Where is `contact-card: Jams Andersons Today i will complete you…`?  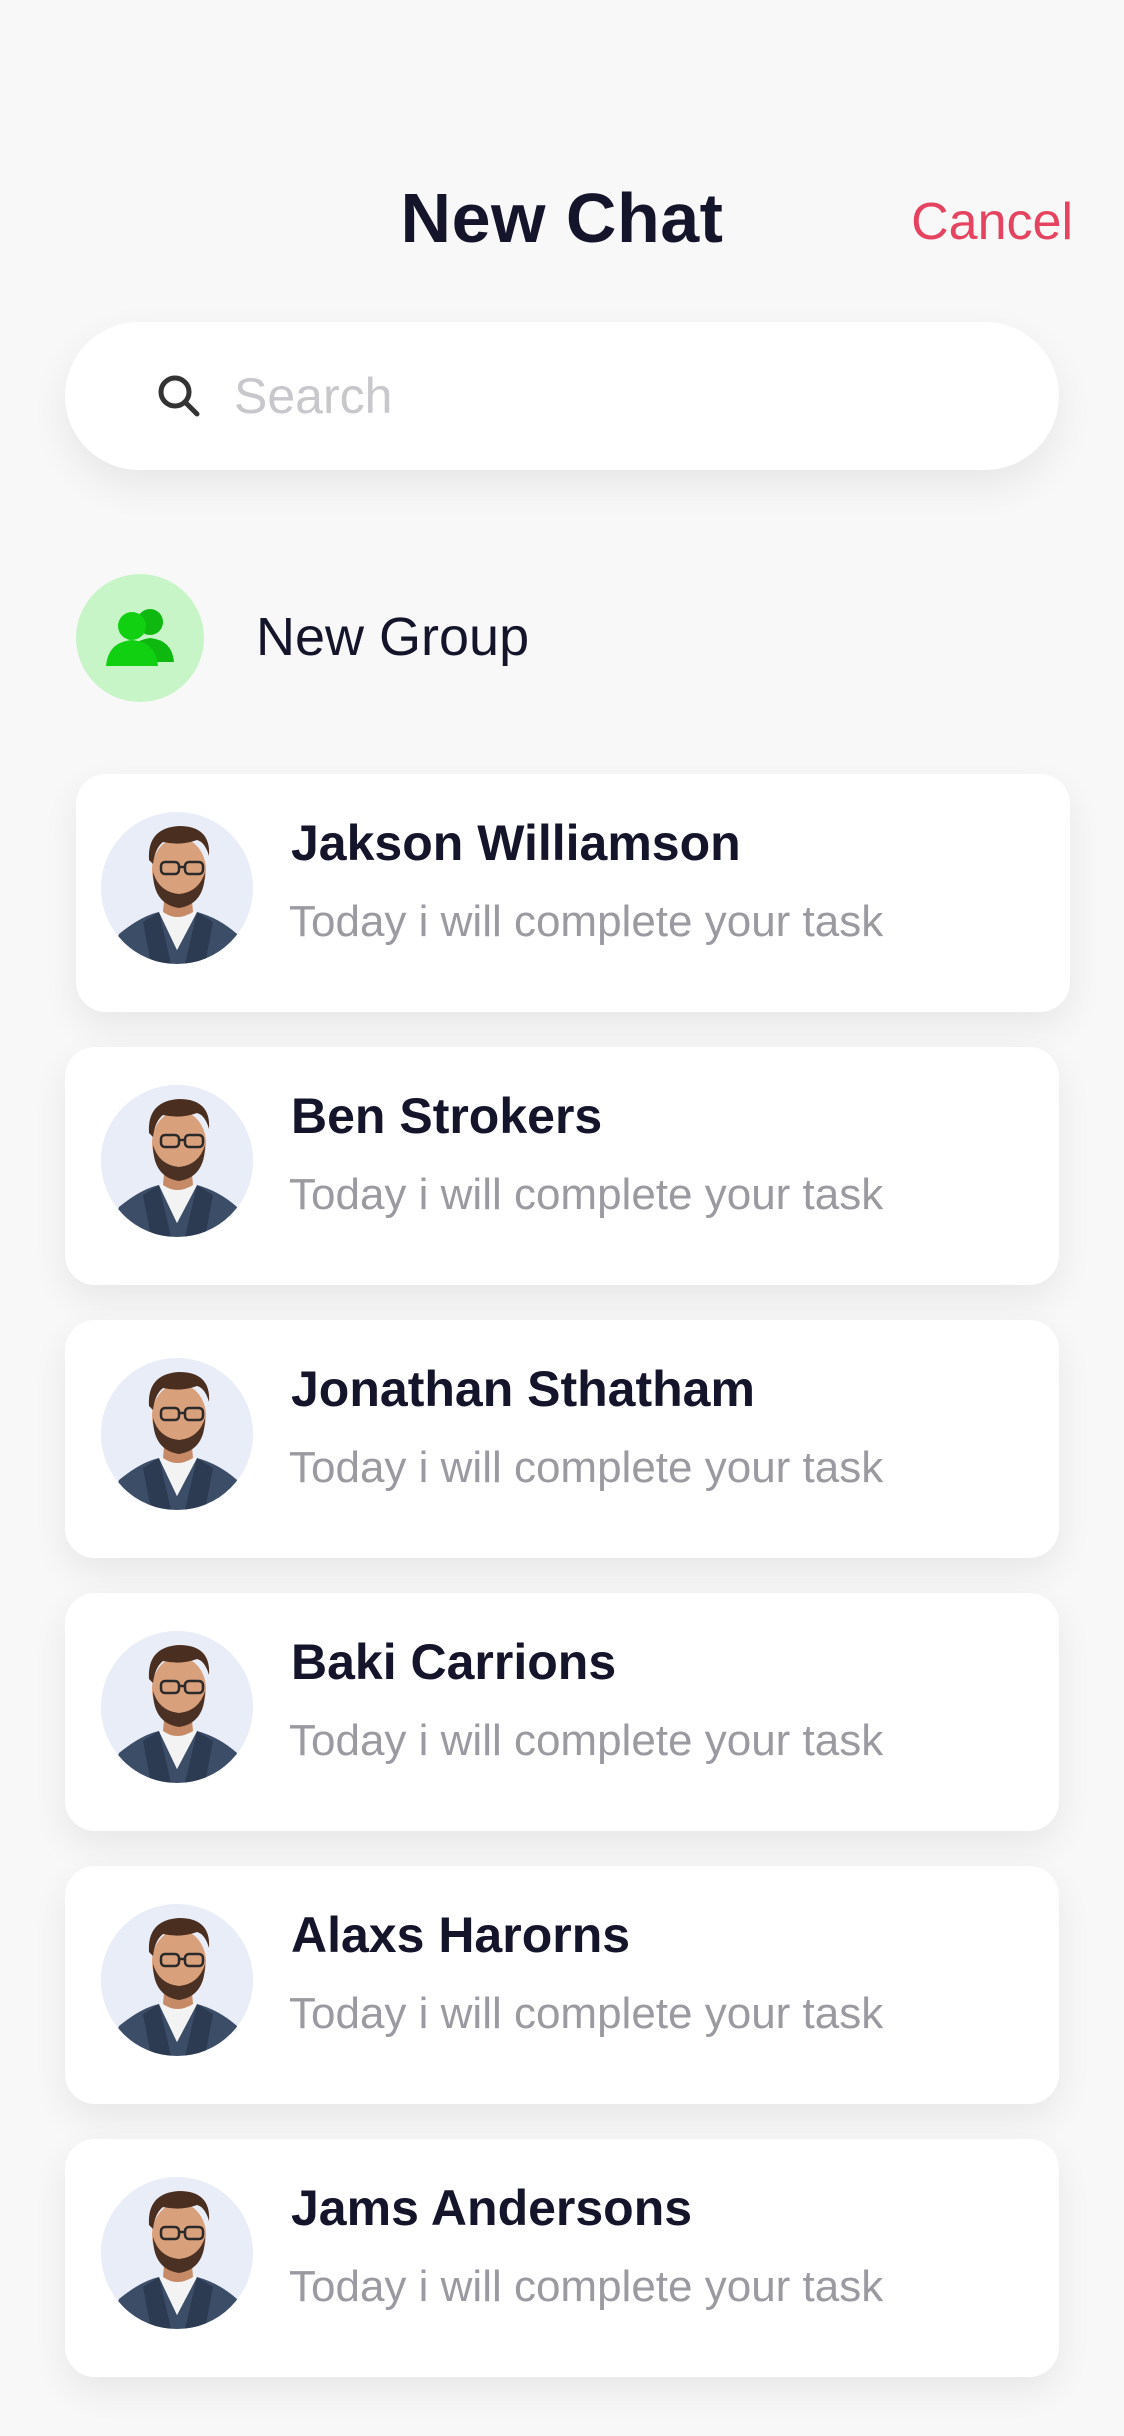
contact-card: Jams Andersons Today i will complete you… is located at coordinates (562, 2258).